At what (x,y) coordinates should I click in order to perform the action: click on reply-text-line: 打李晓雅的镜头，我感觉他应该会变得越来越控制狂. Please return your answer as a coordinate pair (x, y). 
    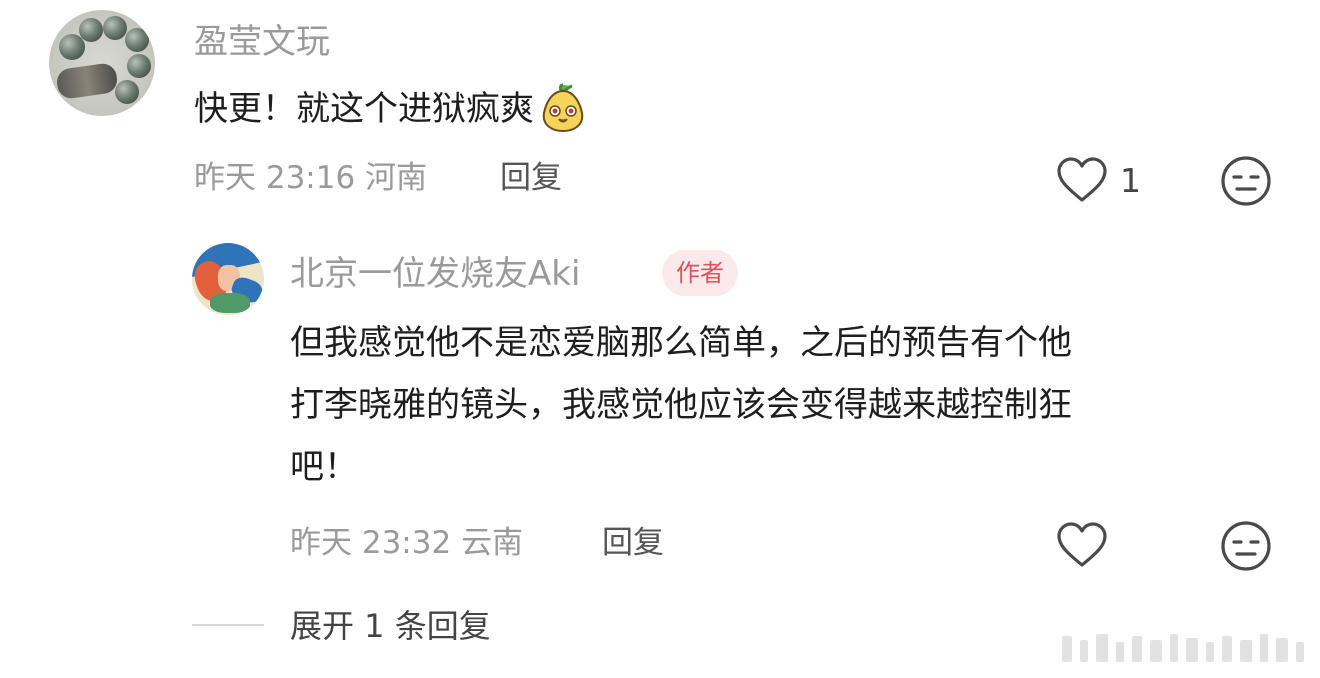
    Looking at the image, I should click on (681, 405).